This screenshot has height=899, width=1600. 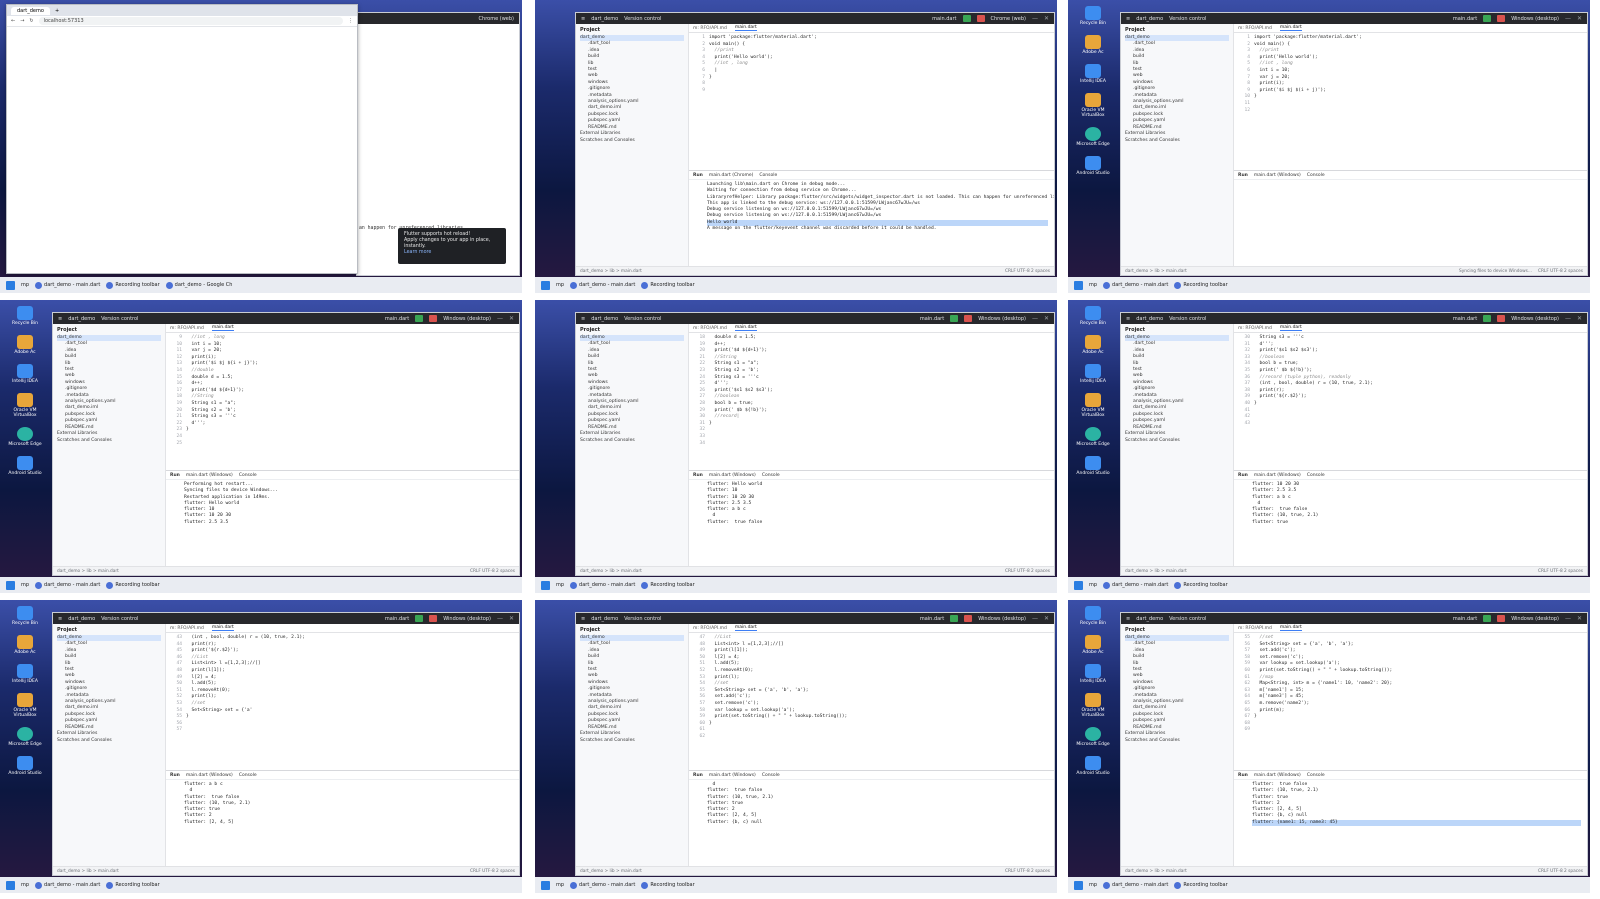 I want to click on code-line: print(i);, so click(x=1420, y=84).